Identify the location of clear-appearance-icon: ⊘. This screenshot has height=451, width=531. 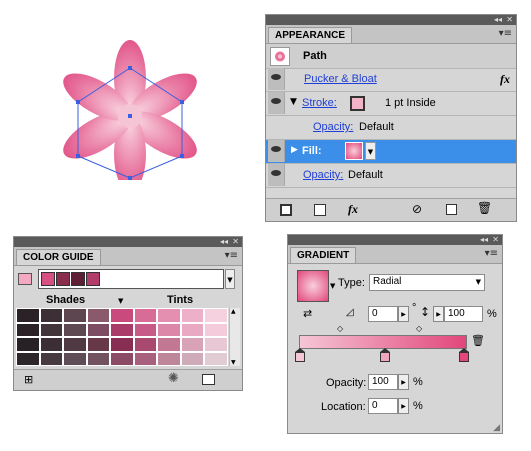
(417, 209).